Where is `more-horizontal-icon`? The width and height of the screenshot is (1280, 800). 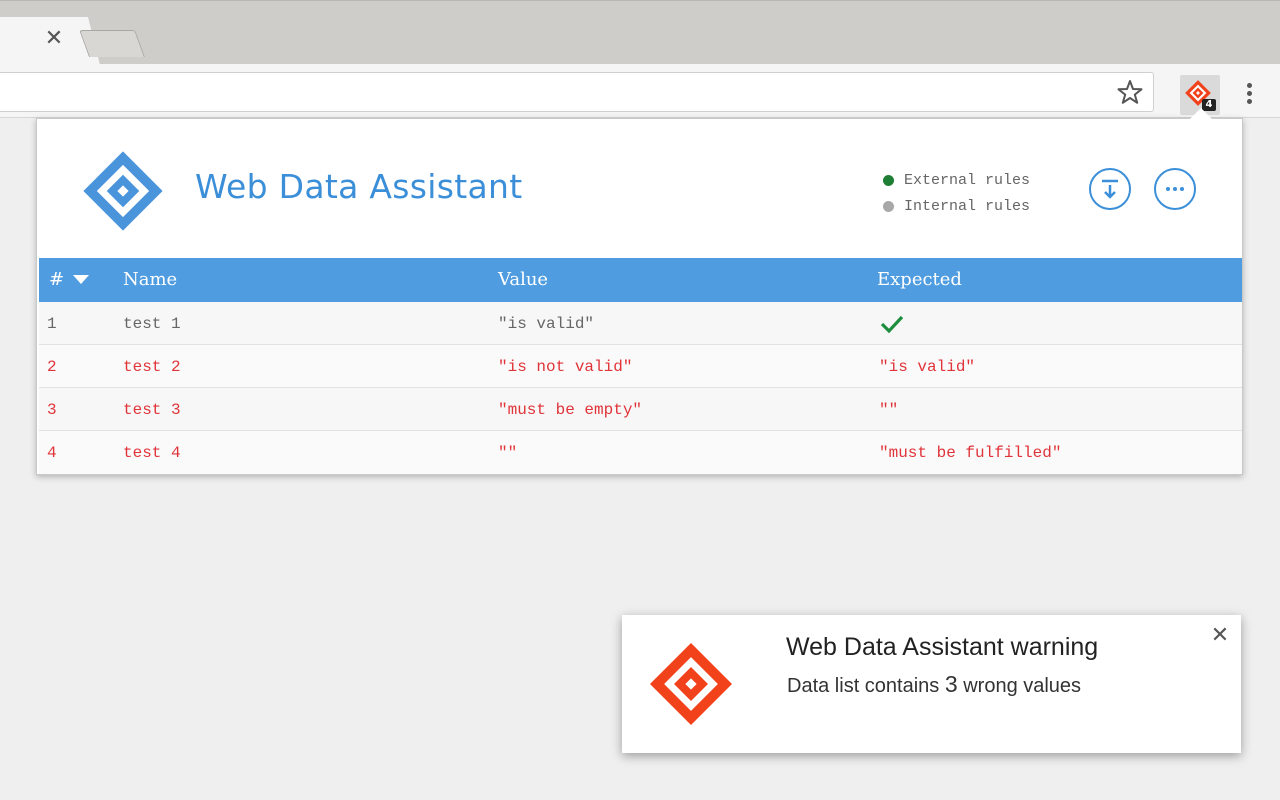 more-horizontal-icon is located at coordinates (1175, 189).